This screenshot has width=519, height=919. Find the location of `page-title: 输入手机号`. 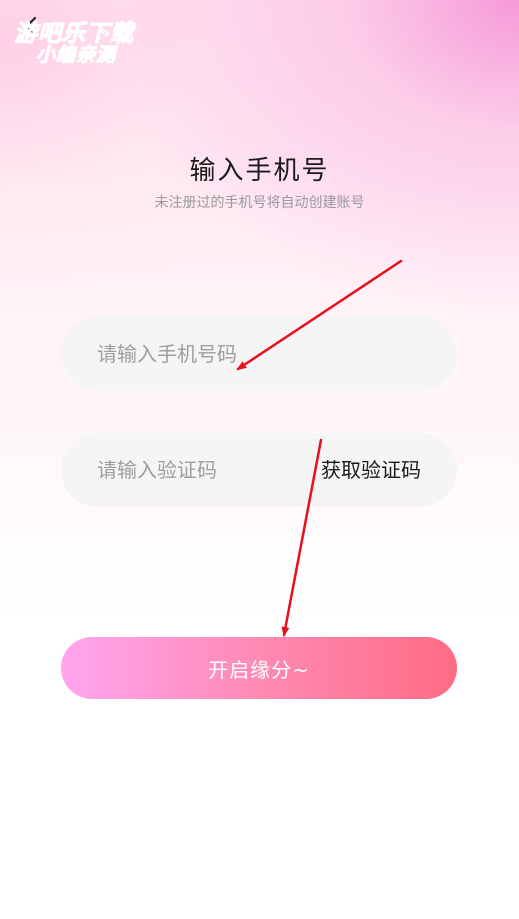

page-title: 输入手机号 is located at coordinates (259, 171).